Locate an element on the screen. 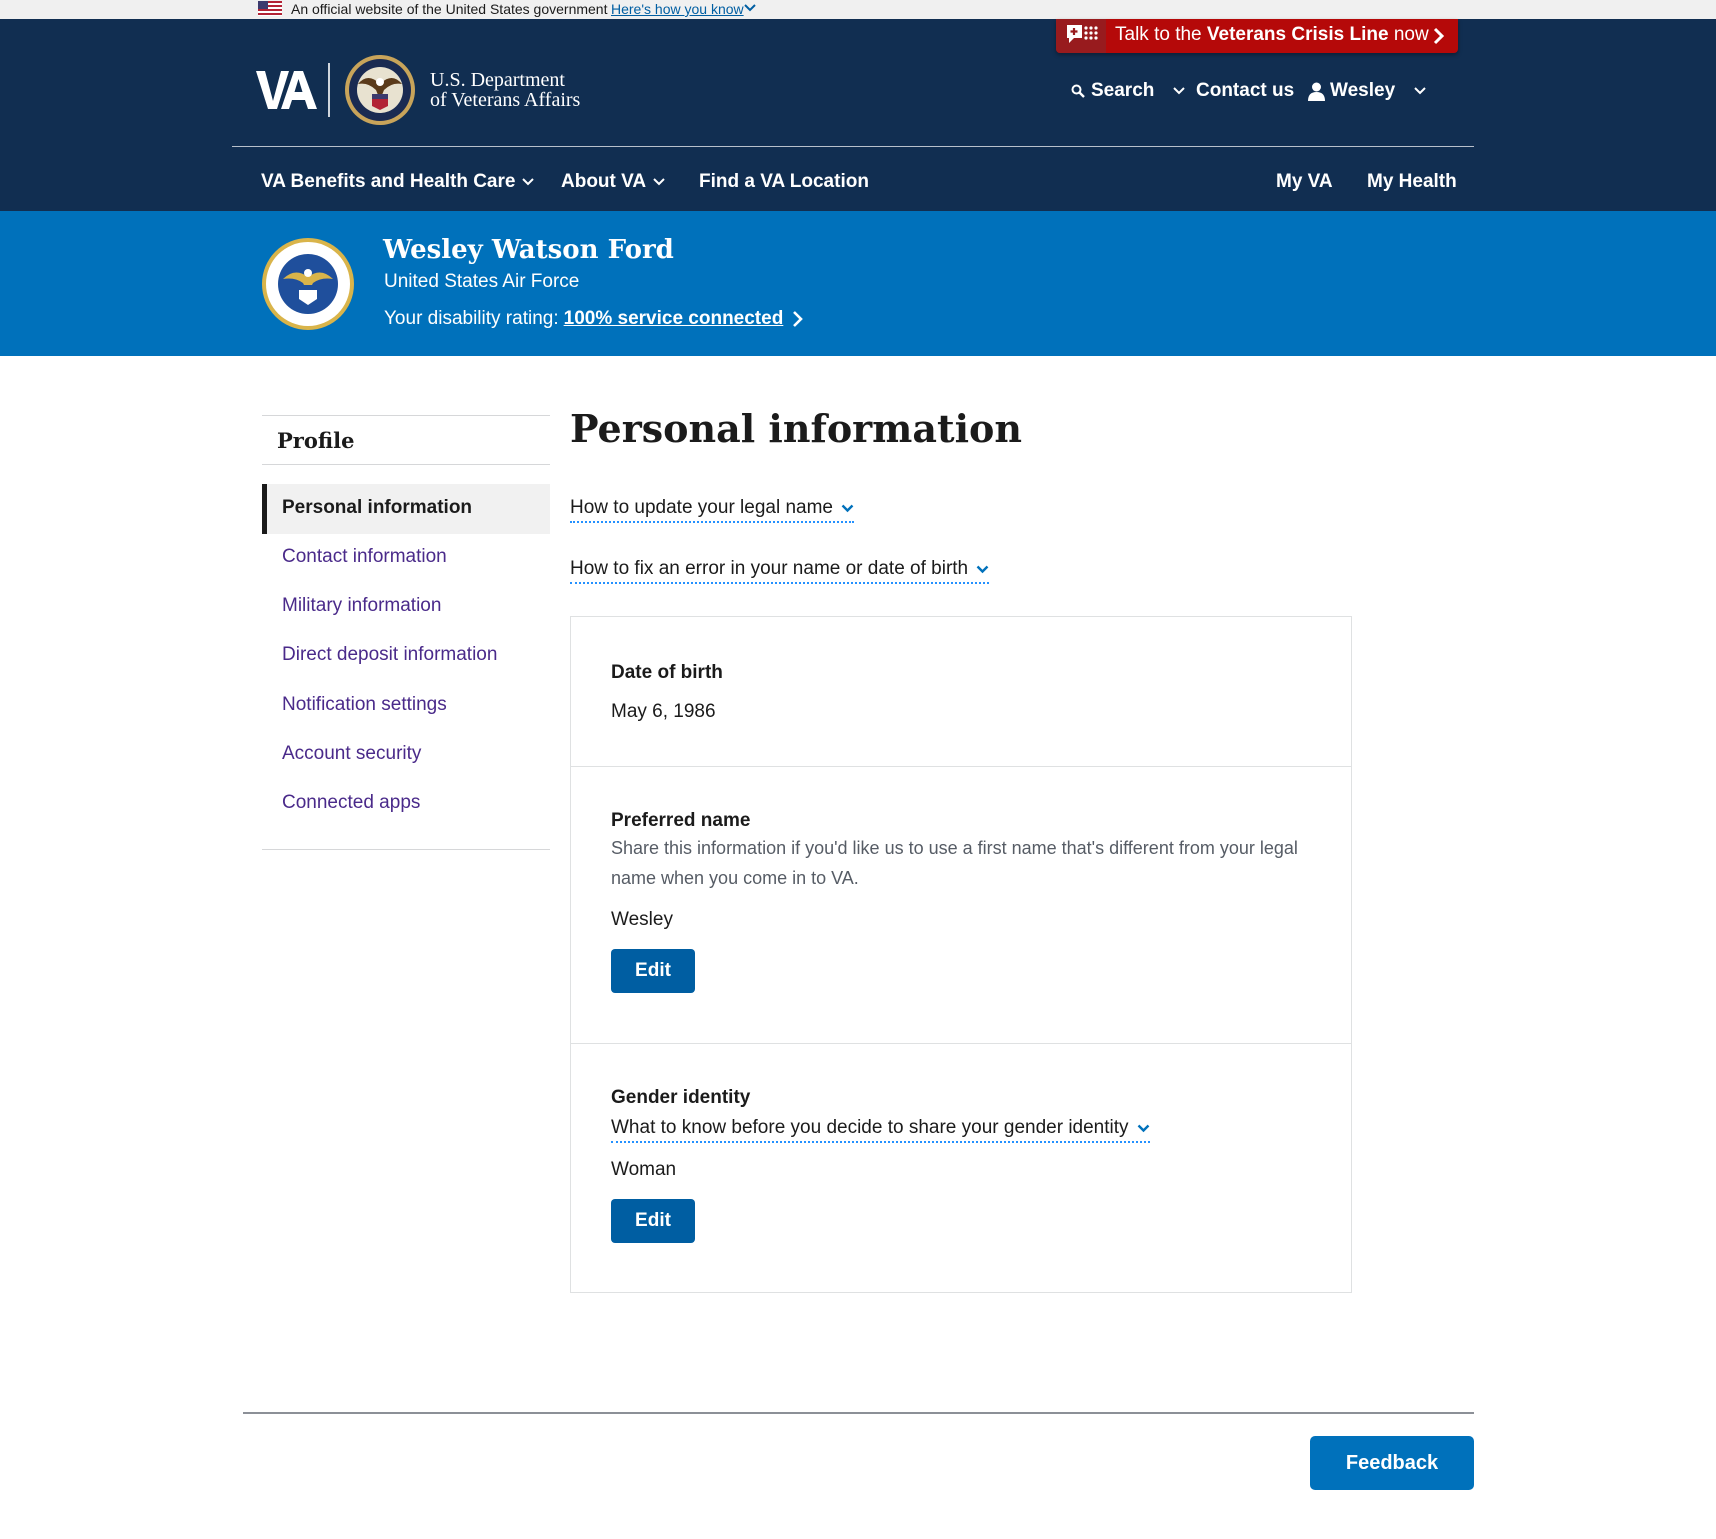 Image resolution: width=1716 pixels, height=1539 pixels. logo-divider is located at coordinates (329, 90).